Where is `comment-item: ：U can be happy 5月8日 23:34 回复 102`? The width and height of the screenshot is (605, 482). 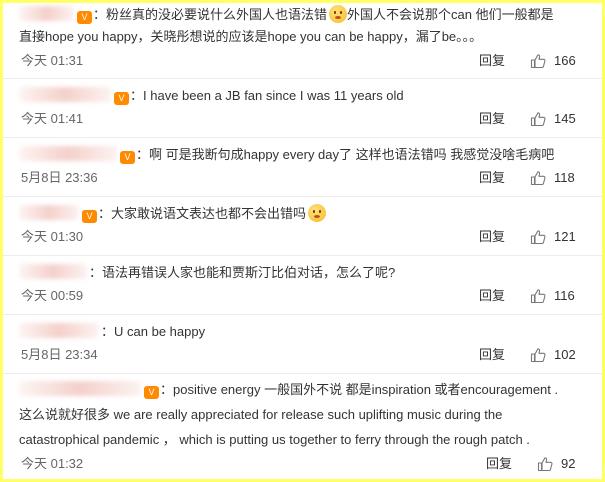
comment-item: ：U can be happy 5月8日 23:34 回复 102 is located at coordinates (302, 344).